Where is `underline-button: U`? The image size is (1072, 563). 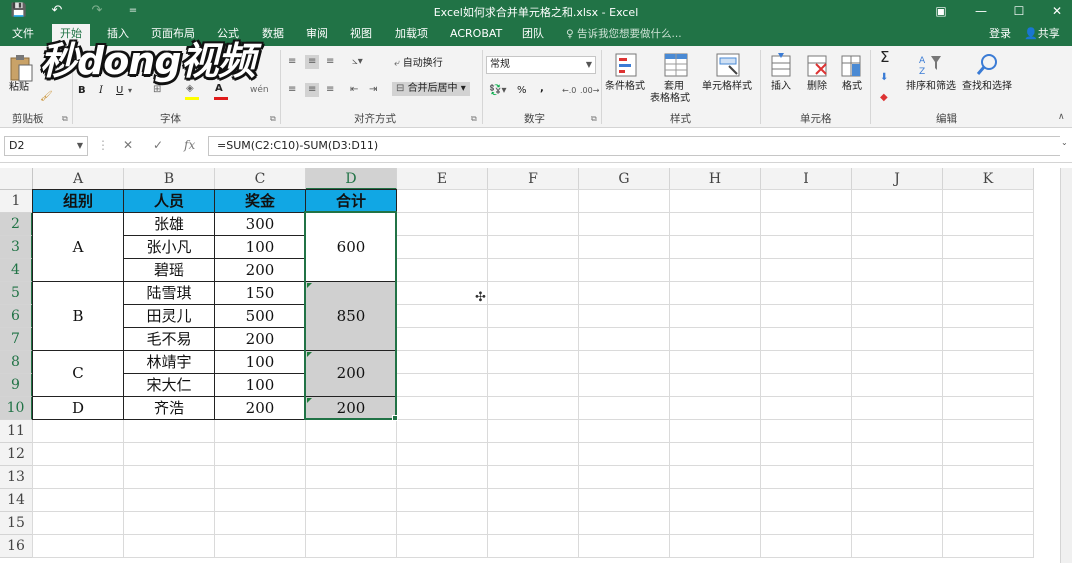 underline-button: U is located at coordinates (119, 91).